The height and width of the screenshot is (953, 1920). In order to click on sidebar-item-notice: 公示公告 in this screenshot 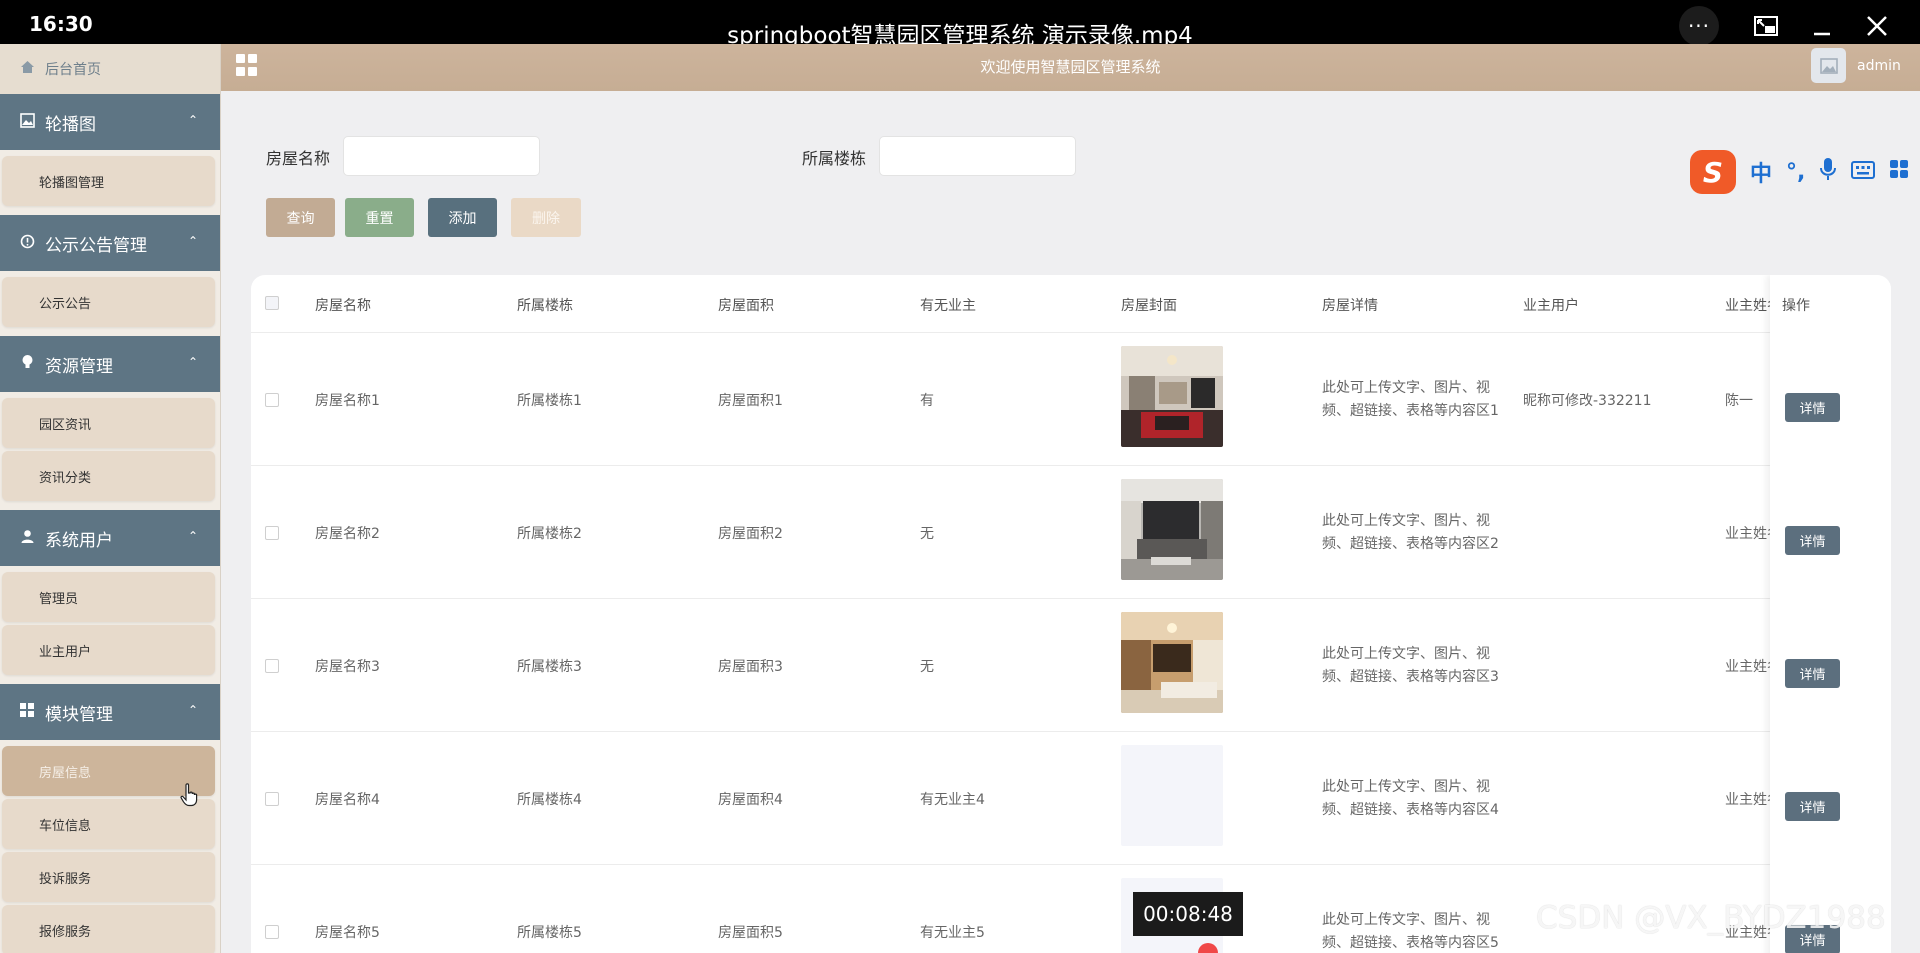, I will do `click(108, 302)`.